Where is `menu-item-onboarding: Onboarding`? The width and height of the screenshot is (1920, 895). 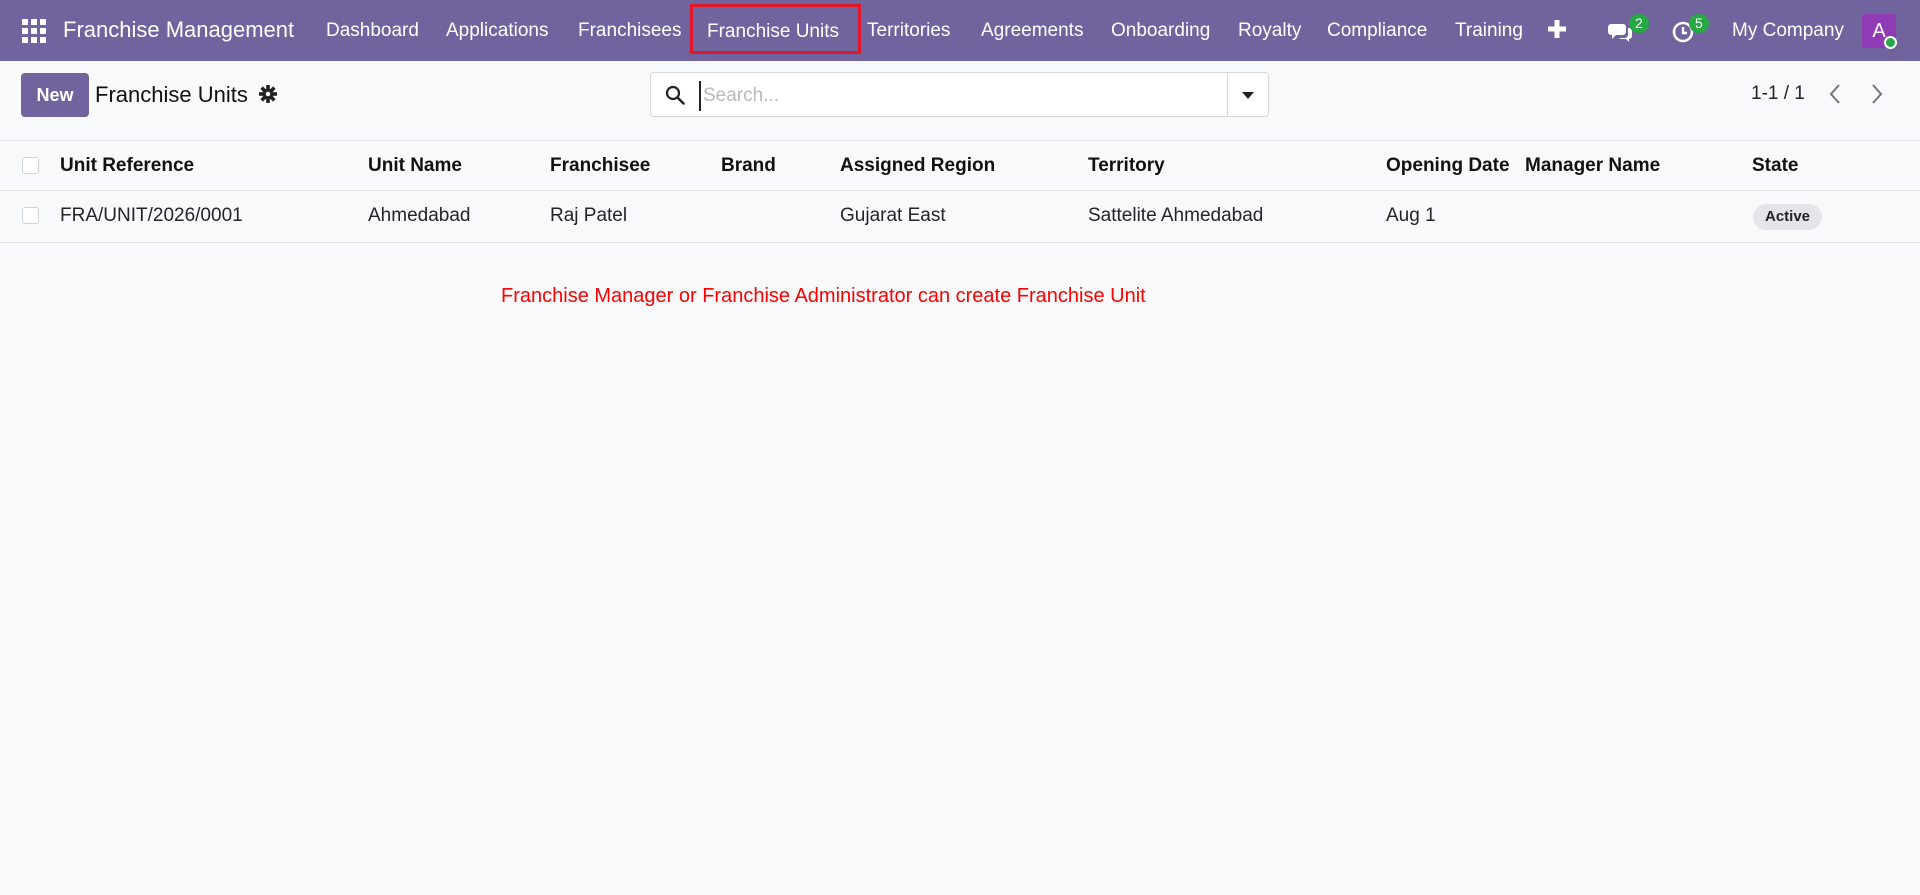 menu-item-onboarding: Onboarding is located at coordinates (1160, 30).